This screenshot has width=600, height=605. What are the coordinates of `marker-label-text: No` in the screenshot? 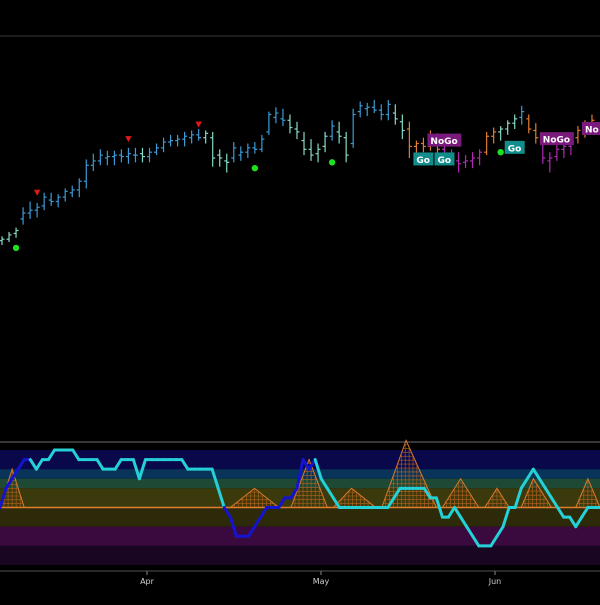 It's located at (592, 131).